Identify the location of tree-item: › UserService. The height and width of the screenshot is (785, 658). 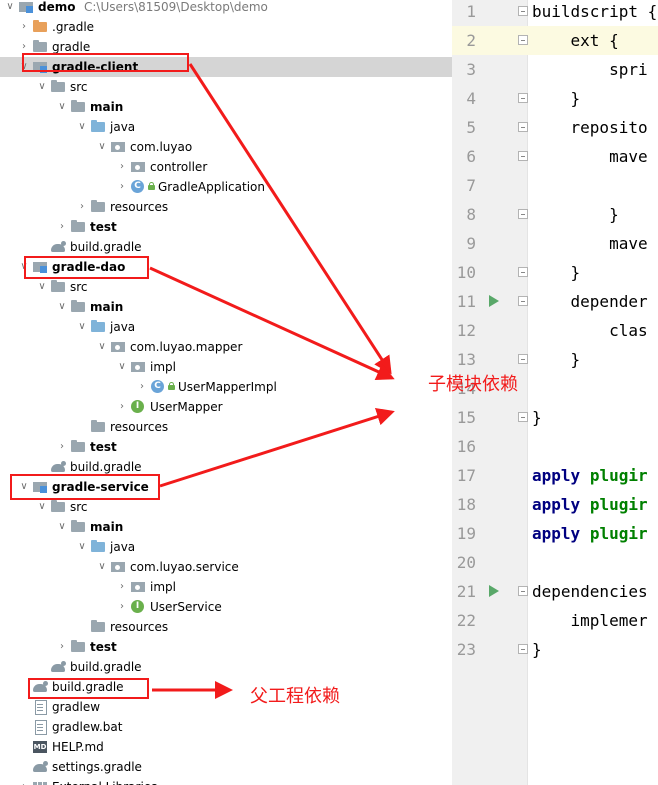
(226, 607).